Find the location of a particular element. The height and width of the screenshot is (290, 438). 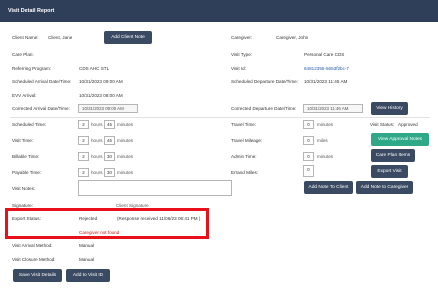

corrected-arrival-input: 10/31/2023 09:00 AM is located at coordinates (108, 108).